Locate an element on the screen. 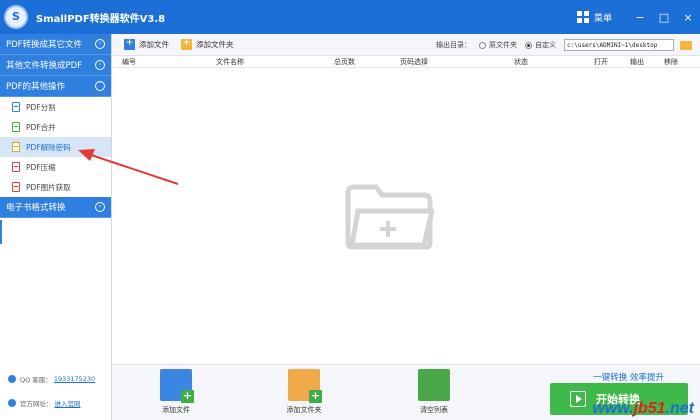 Image resolution: width=700 pixels, height=420 pixels. add-file-button: 添加文件 is located at coordinates (146, 44).